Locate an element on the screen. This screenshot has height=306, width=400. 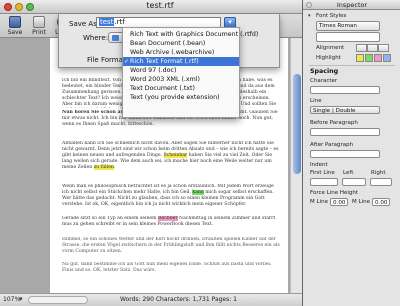
min-line-field: 0.00 is located at coordinates (339, 202).